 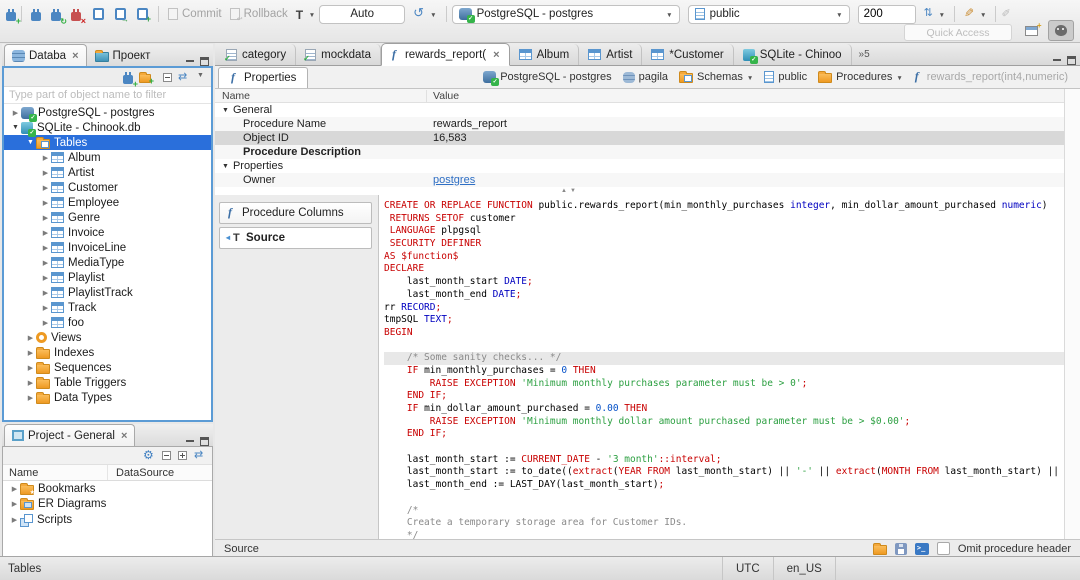 What do you see at coordinates (98, 14) in the screenshot?
I see `begin-transaction-icon` at bounding box center [98, 14].